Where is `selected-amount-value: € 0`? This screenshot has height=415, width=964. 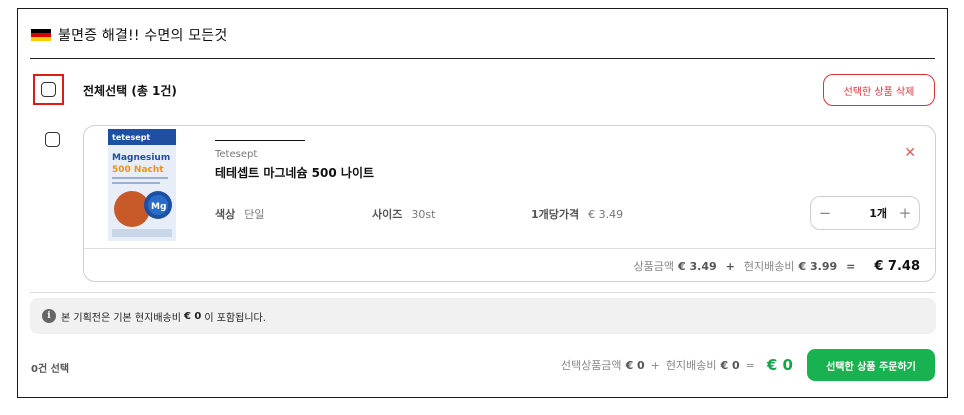
selected-amount-value: € 0 is located at coordinates (635, 365).